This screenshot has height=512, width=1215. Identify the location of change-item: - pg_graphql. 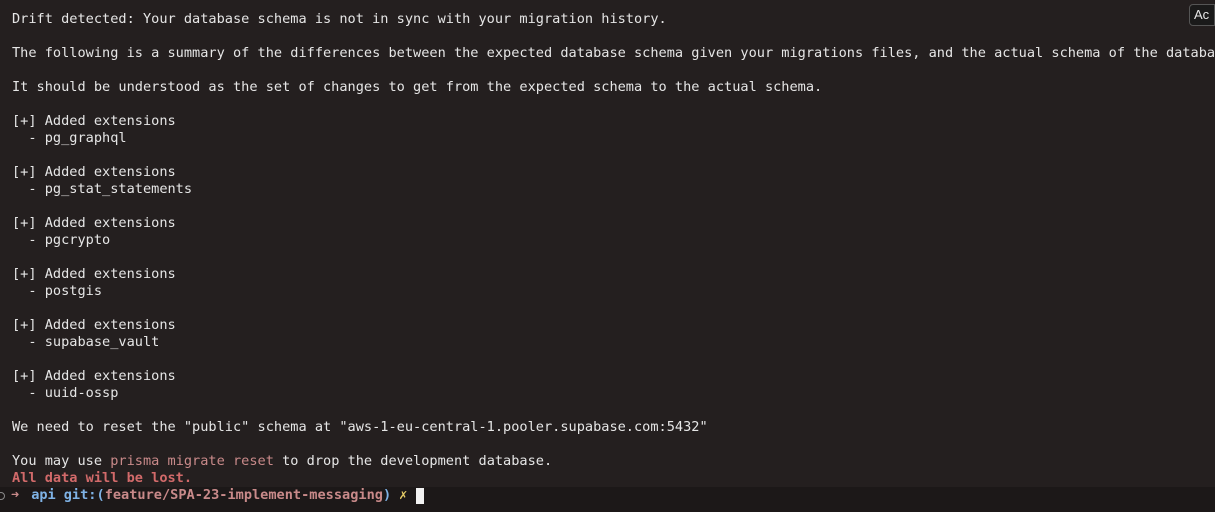
(69, 138).